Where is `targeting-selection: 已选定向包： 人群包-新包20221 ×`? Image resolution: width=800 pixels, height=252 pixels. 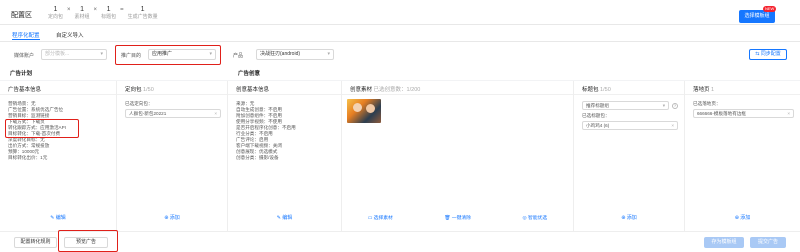
targeting-selection: 已选定向包： 人群包-新包20221 × is located at coordinates (173, 109).